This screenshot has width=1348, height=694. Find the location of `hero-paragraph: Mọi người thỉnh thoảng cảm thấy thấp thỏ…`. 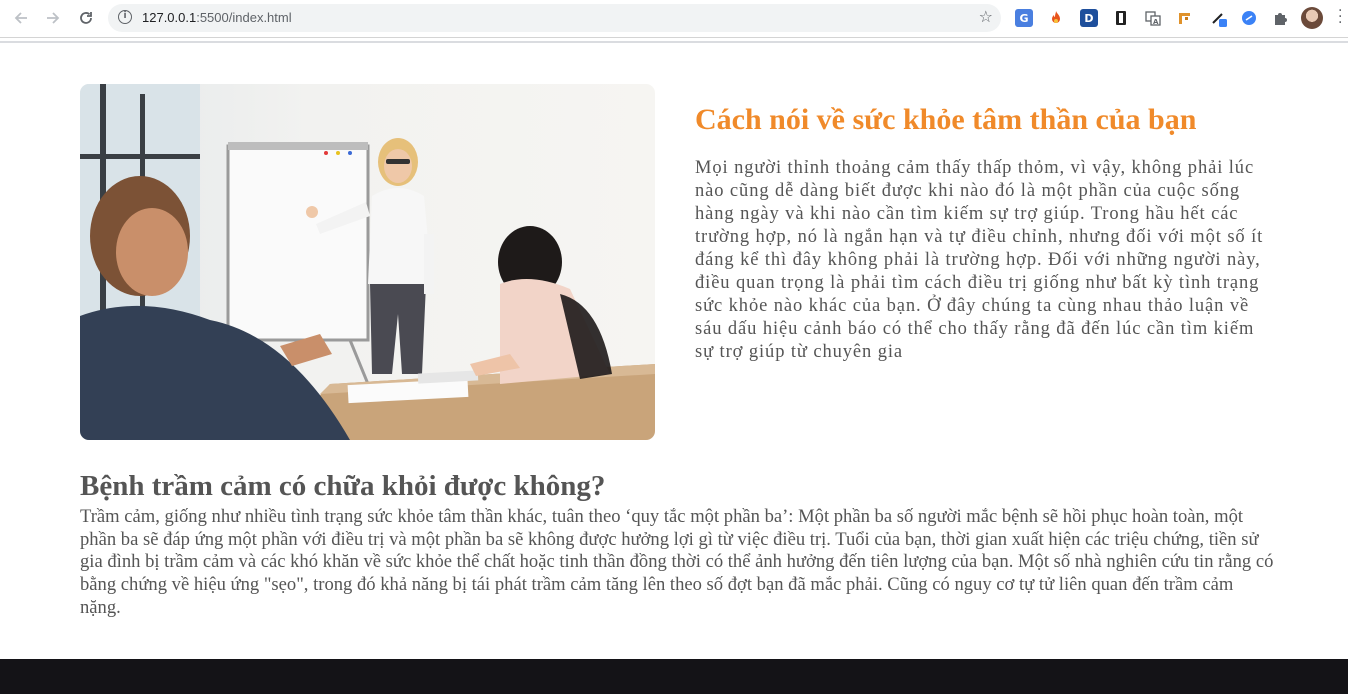

hero-paragraph: Mọi người thỉnh thoảng cảm thấy thấp thỏ… is located at coordinates (979, 260).